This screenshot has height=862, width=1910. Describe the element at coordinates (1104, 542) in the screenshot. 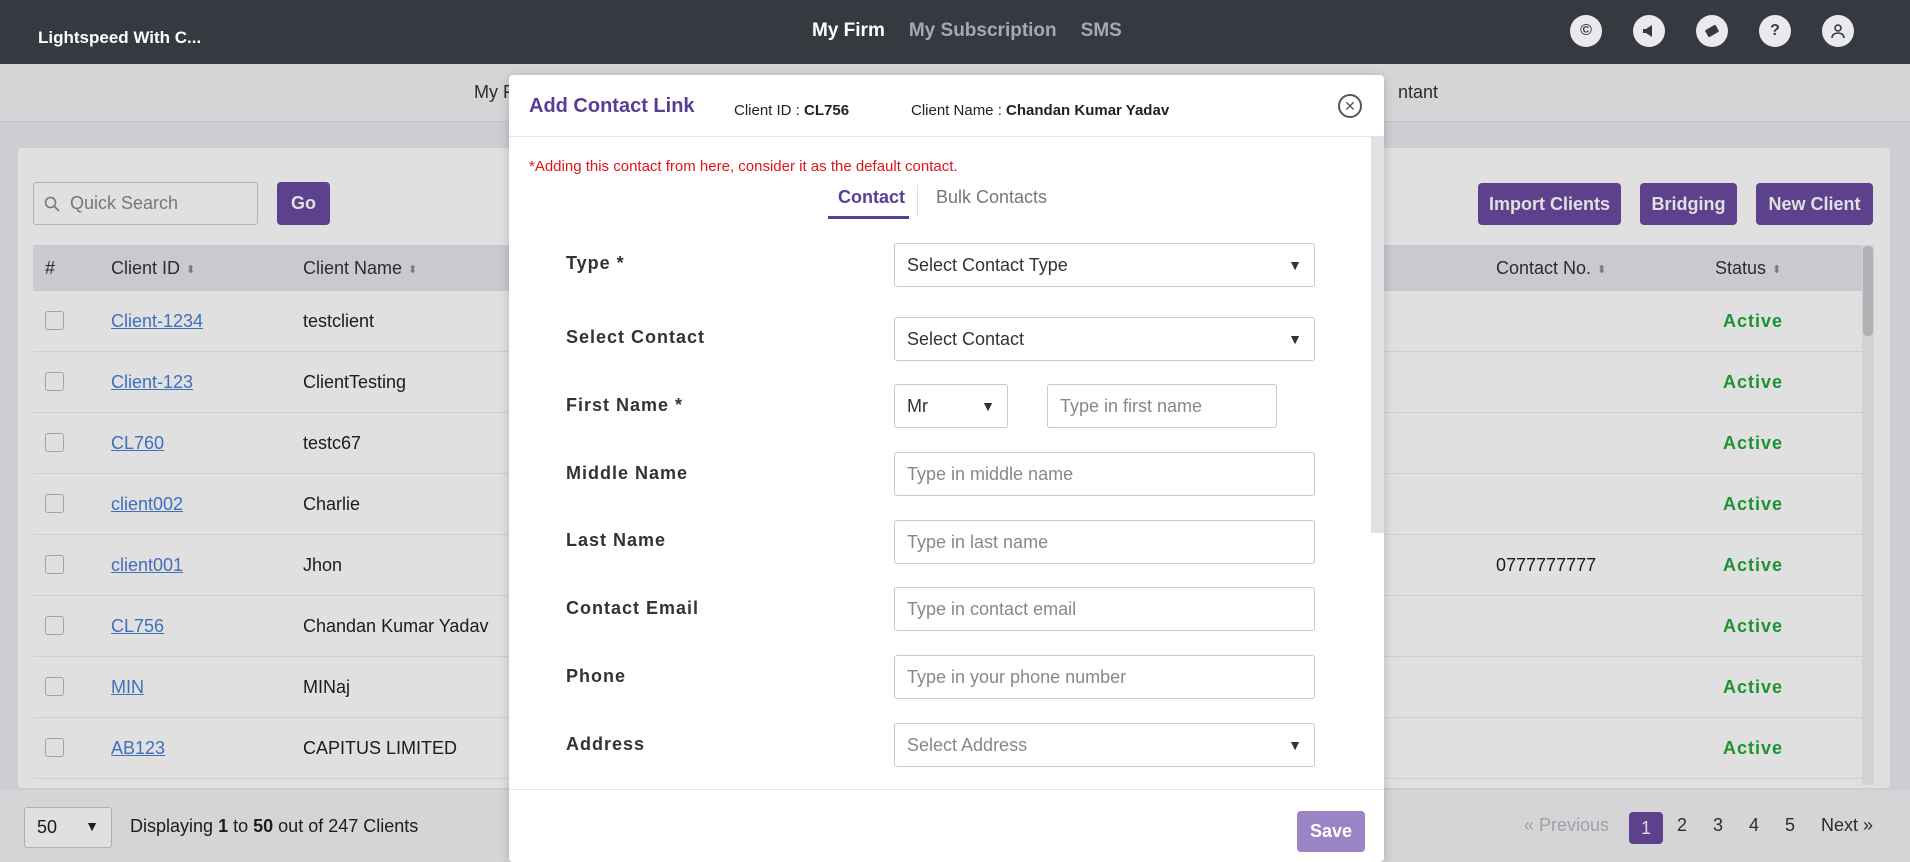

I see `last-name-input: Type in last name` at that location.